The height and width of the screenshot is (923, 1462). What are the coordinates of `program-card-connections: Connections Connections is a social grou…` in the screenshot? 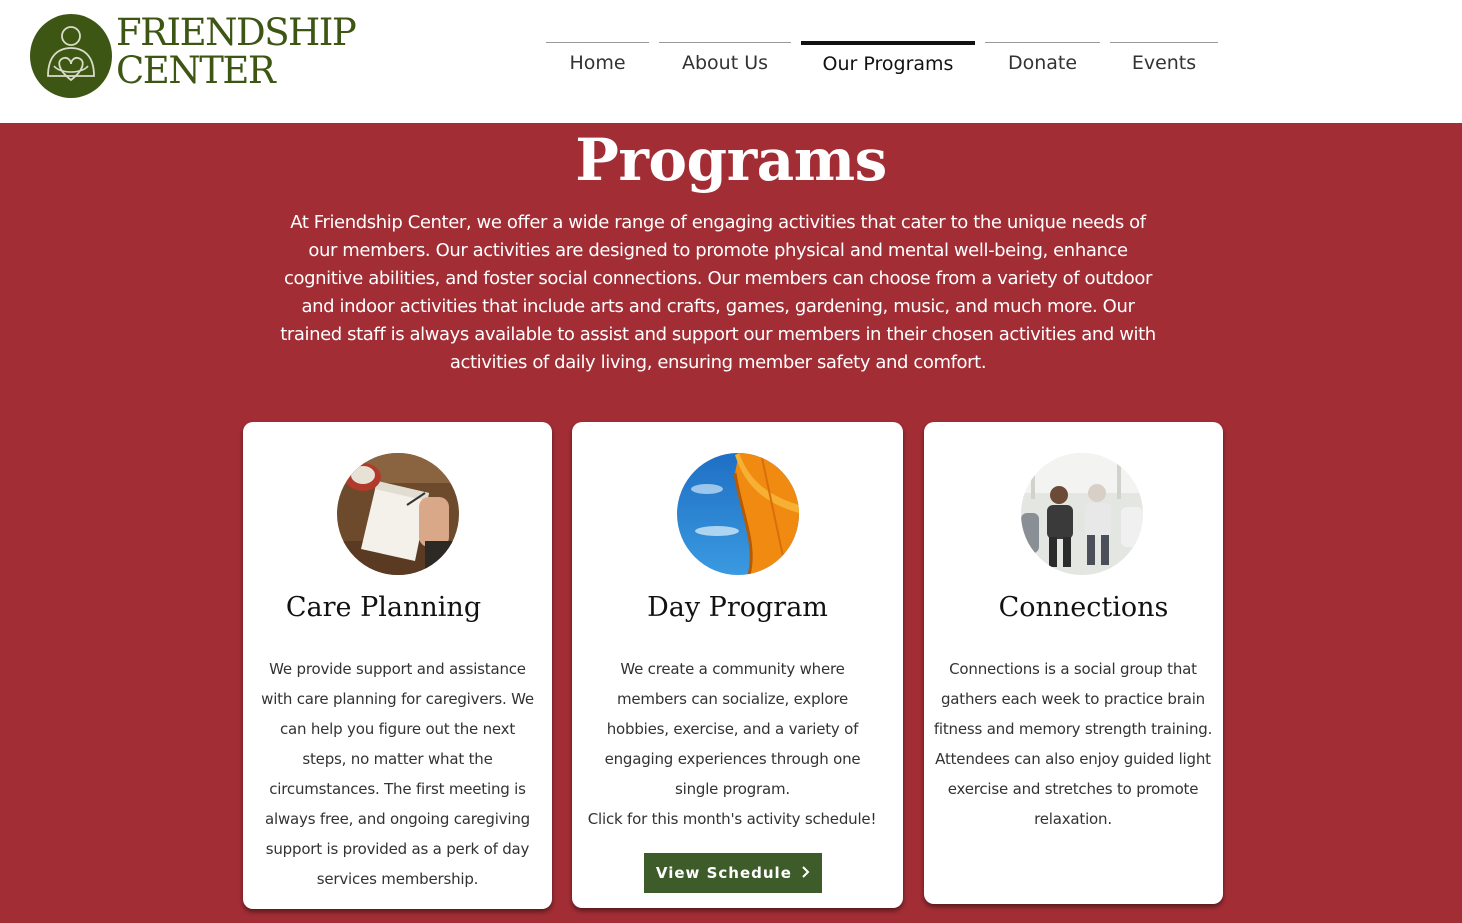 It's located at (1073, 663).